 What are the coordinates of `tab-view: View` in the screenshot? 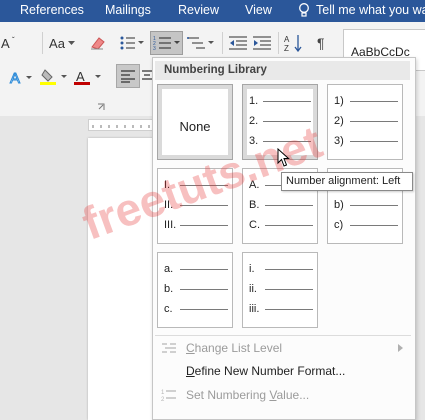 It's located at (258, 10).